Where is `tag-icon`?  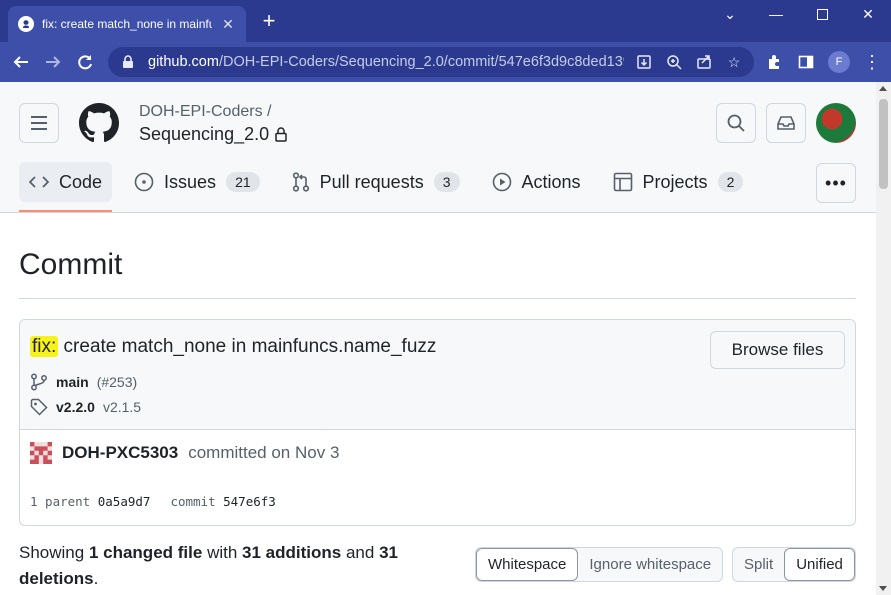
tag-icon is located at coordinates (39, 407).